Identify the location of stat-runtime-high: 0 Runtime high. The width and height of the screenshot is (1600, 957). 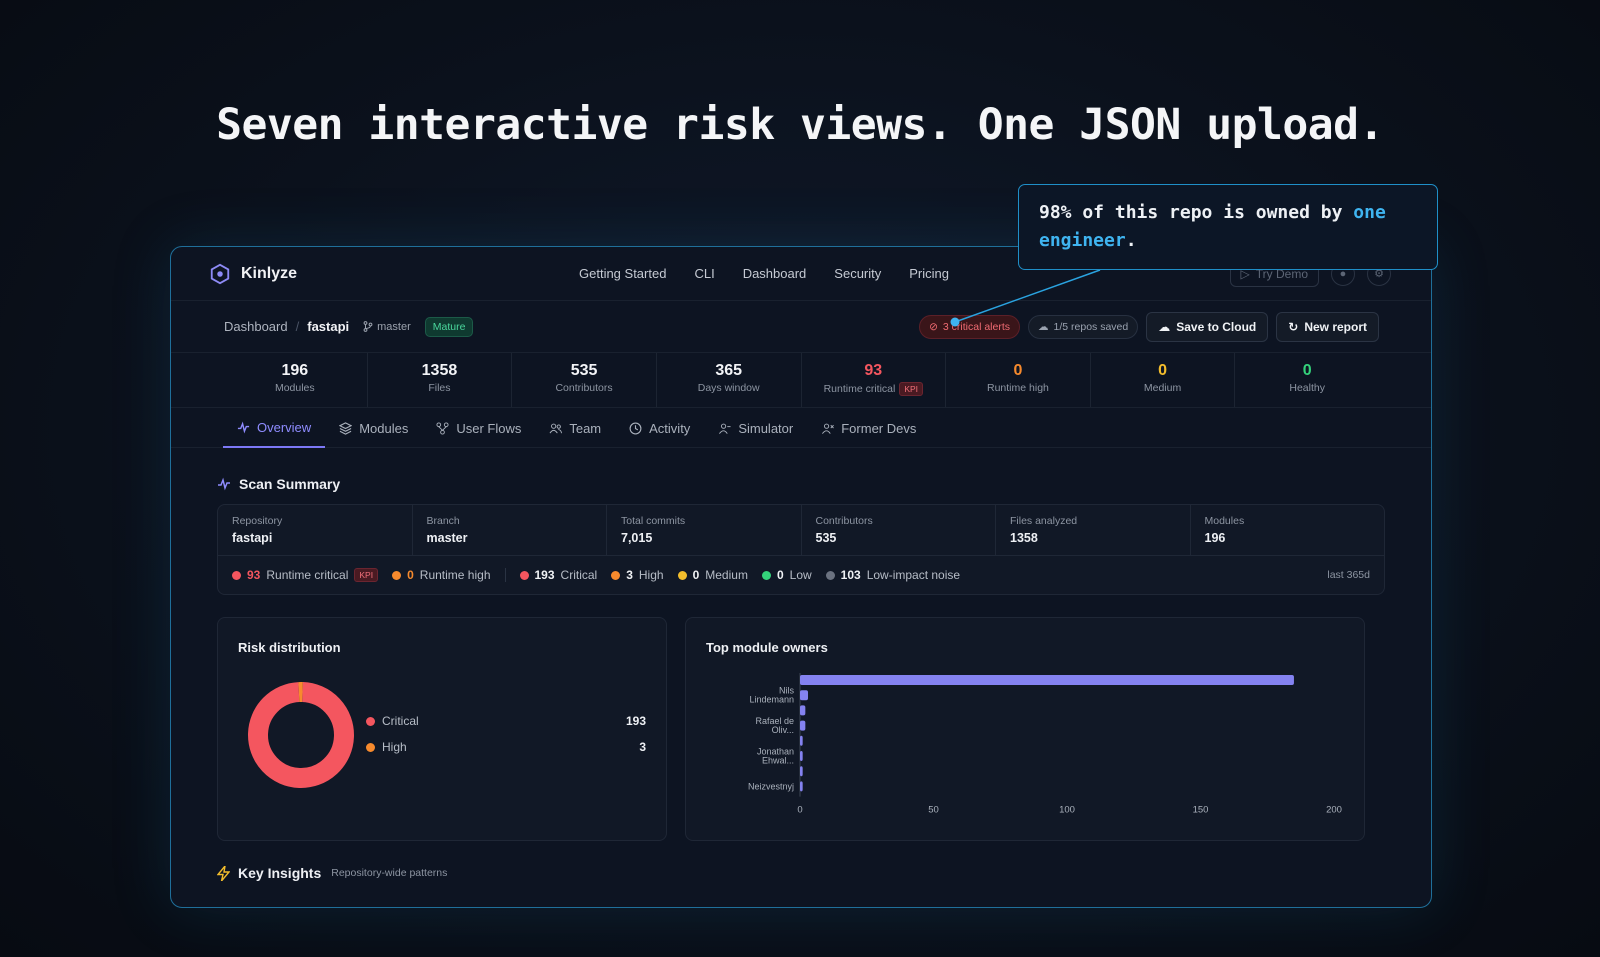
(1018, 380).